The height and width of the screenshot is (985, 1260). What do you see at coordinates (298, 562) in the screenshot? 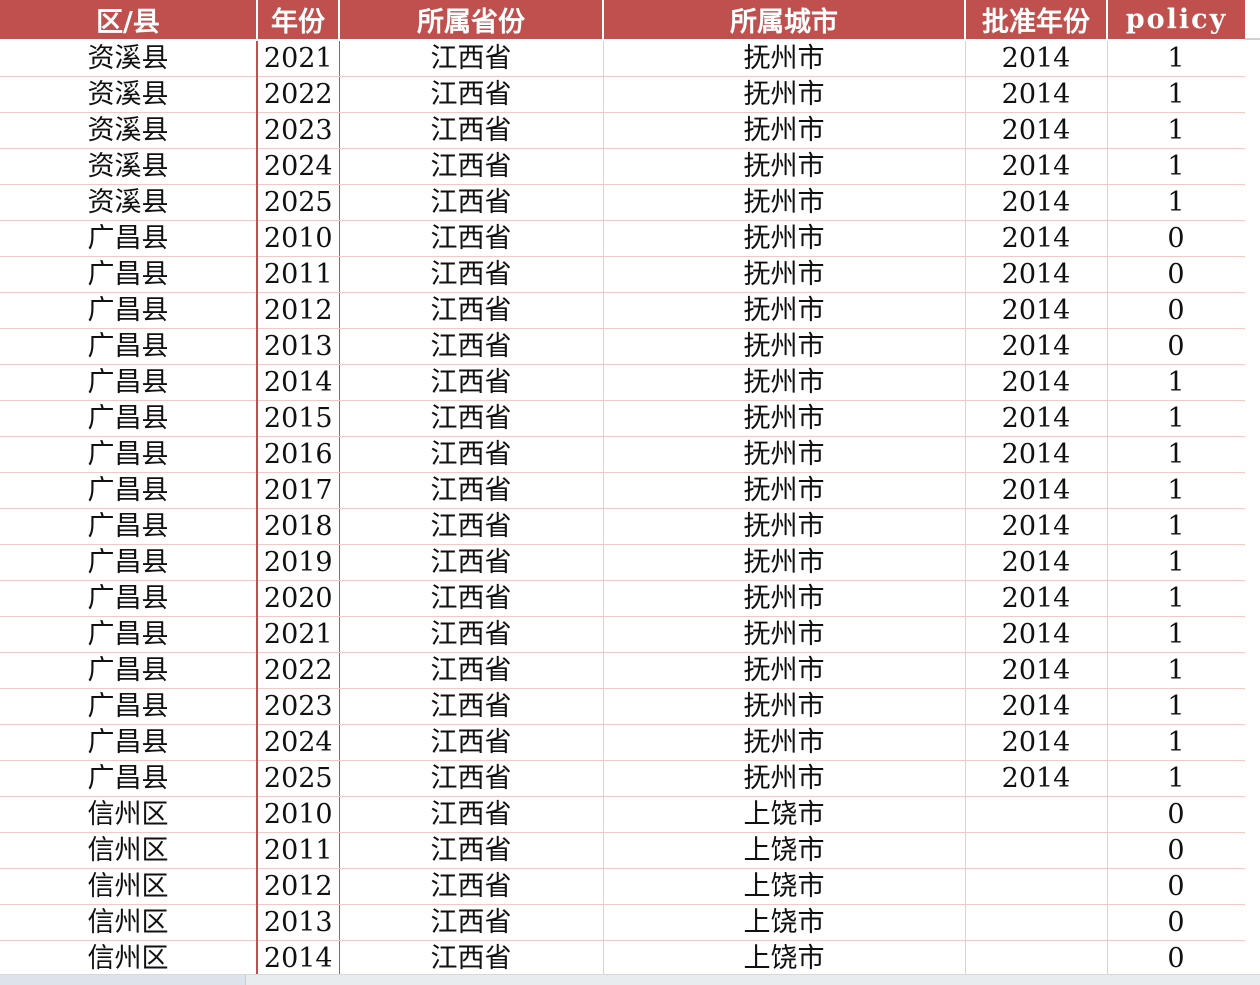
I see `cell-year: 2019` at bounding box center [298, 562].